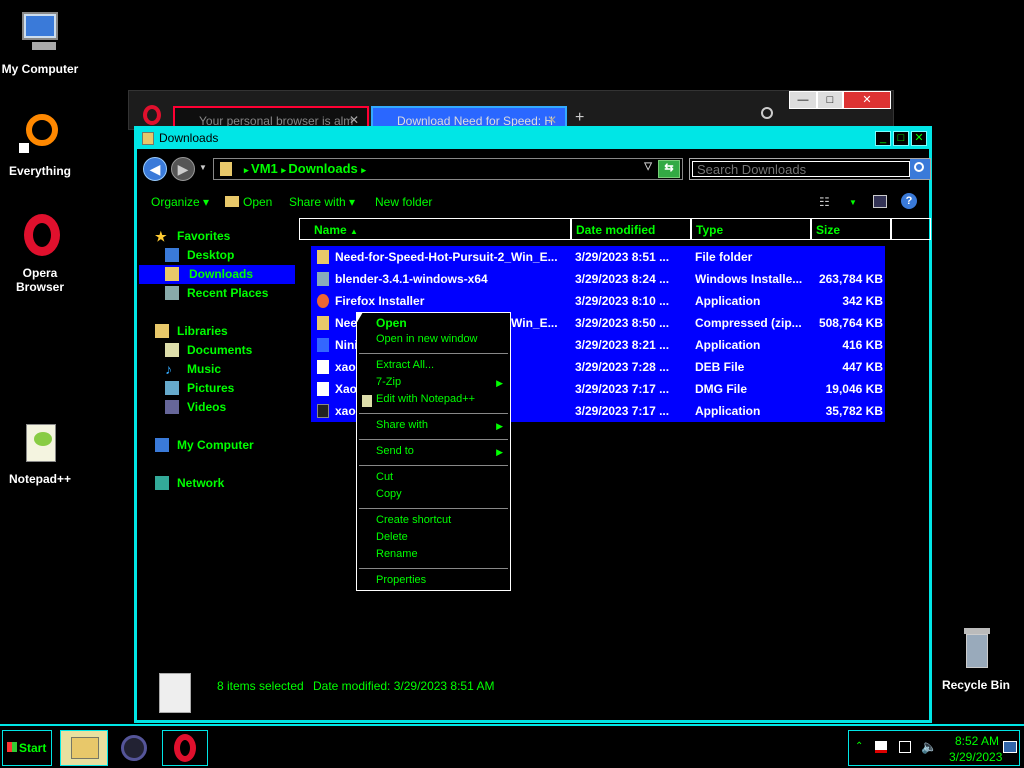 Image resolution: width=1024 pixels, height=768 pixels. I want to click on nav-desktop: Desktop, so click(235, 255).